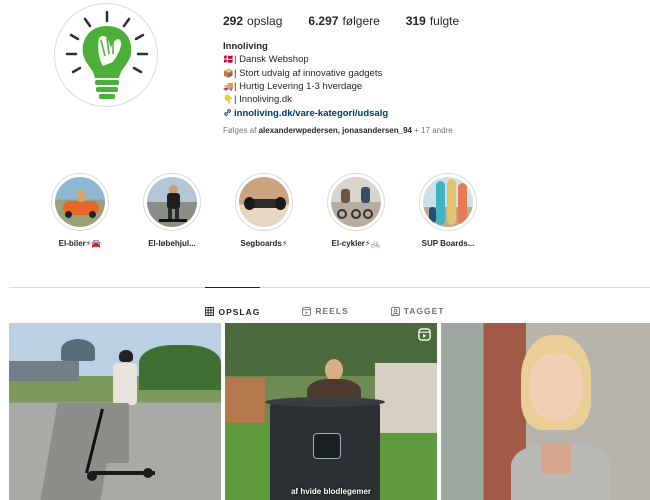 The width and height of the screenshot is (650, 500). Describe the element at coordinates (264, 243) in the screenshot. I see `highlight-label: Segboards⚡` at that location.